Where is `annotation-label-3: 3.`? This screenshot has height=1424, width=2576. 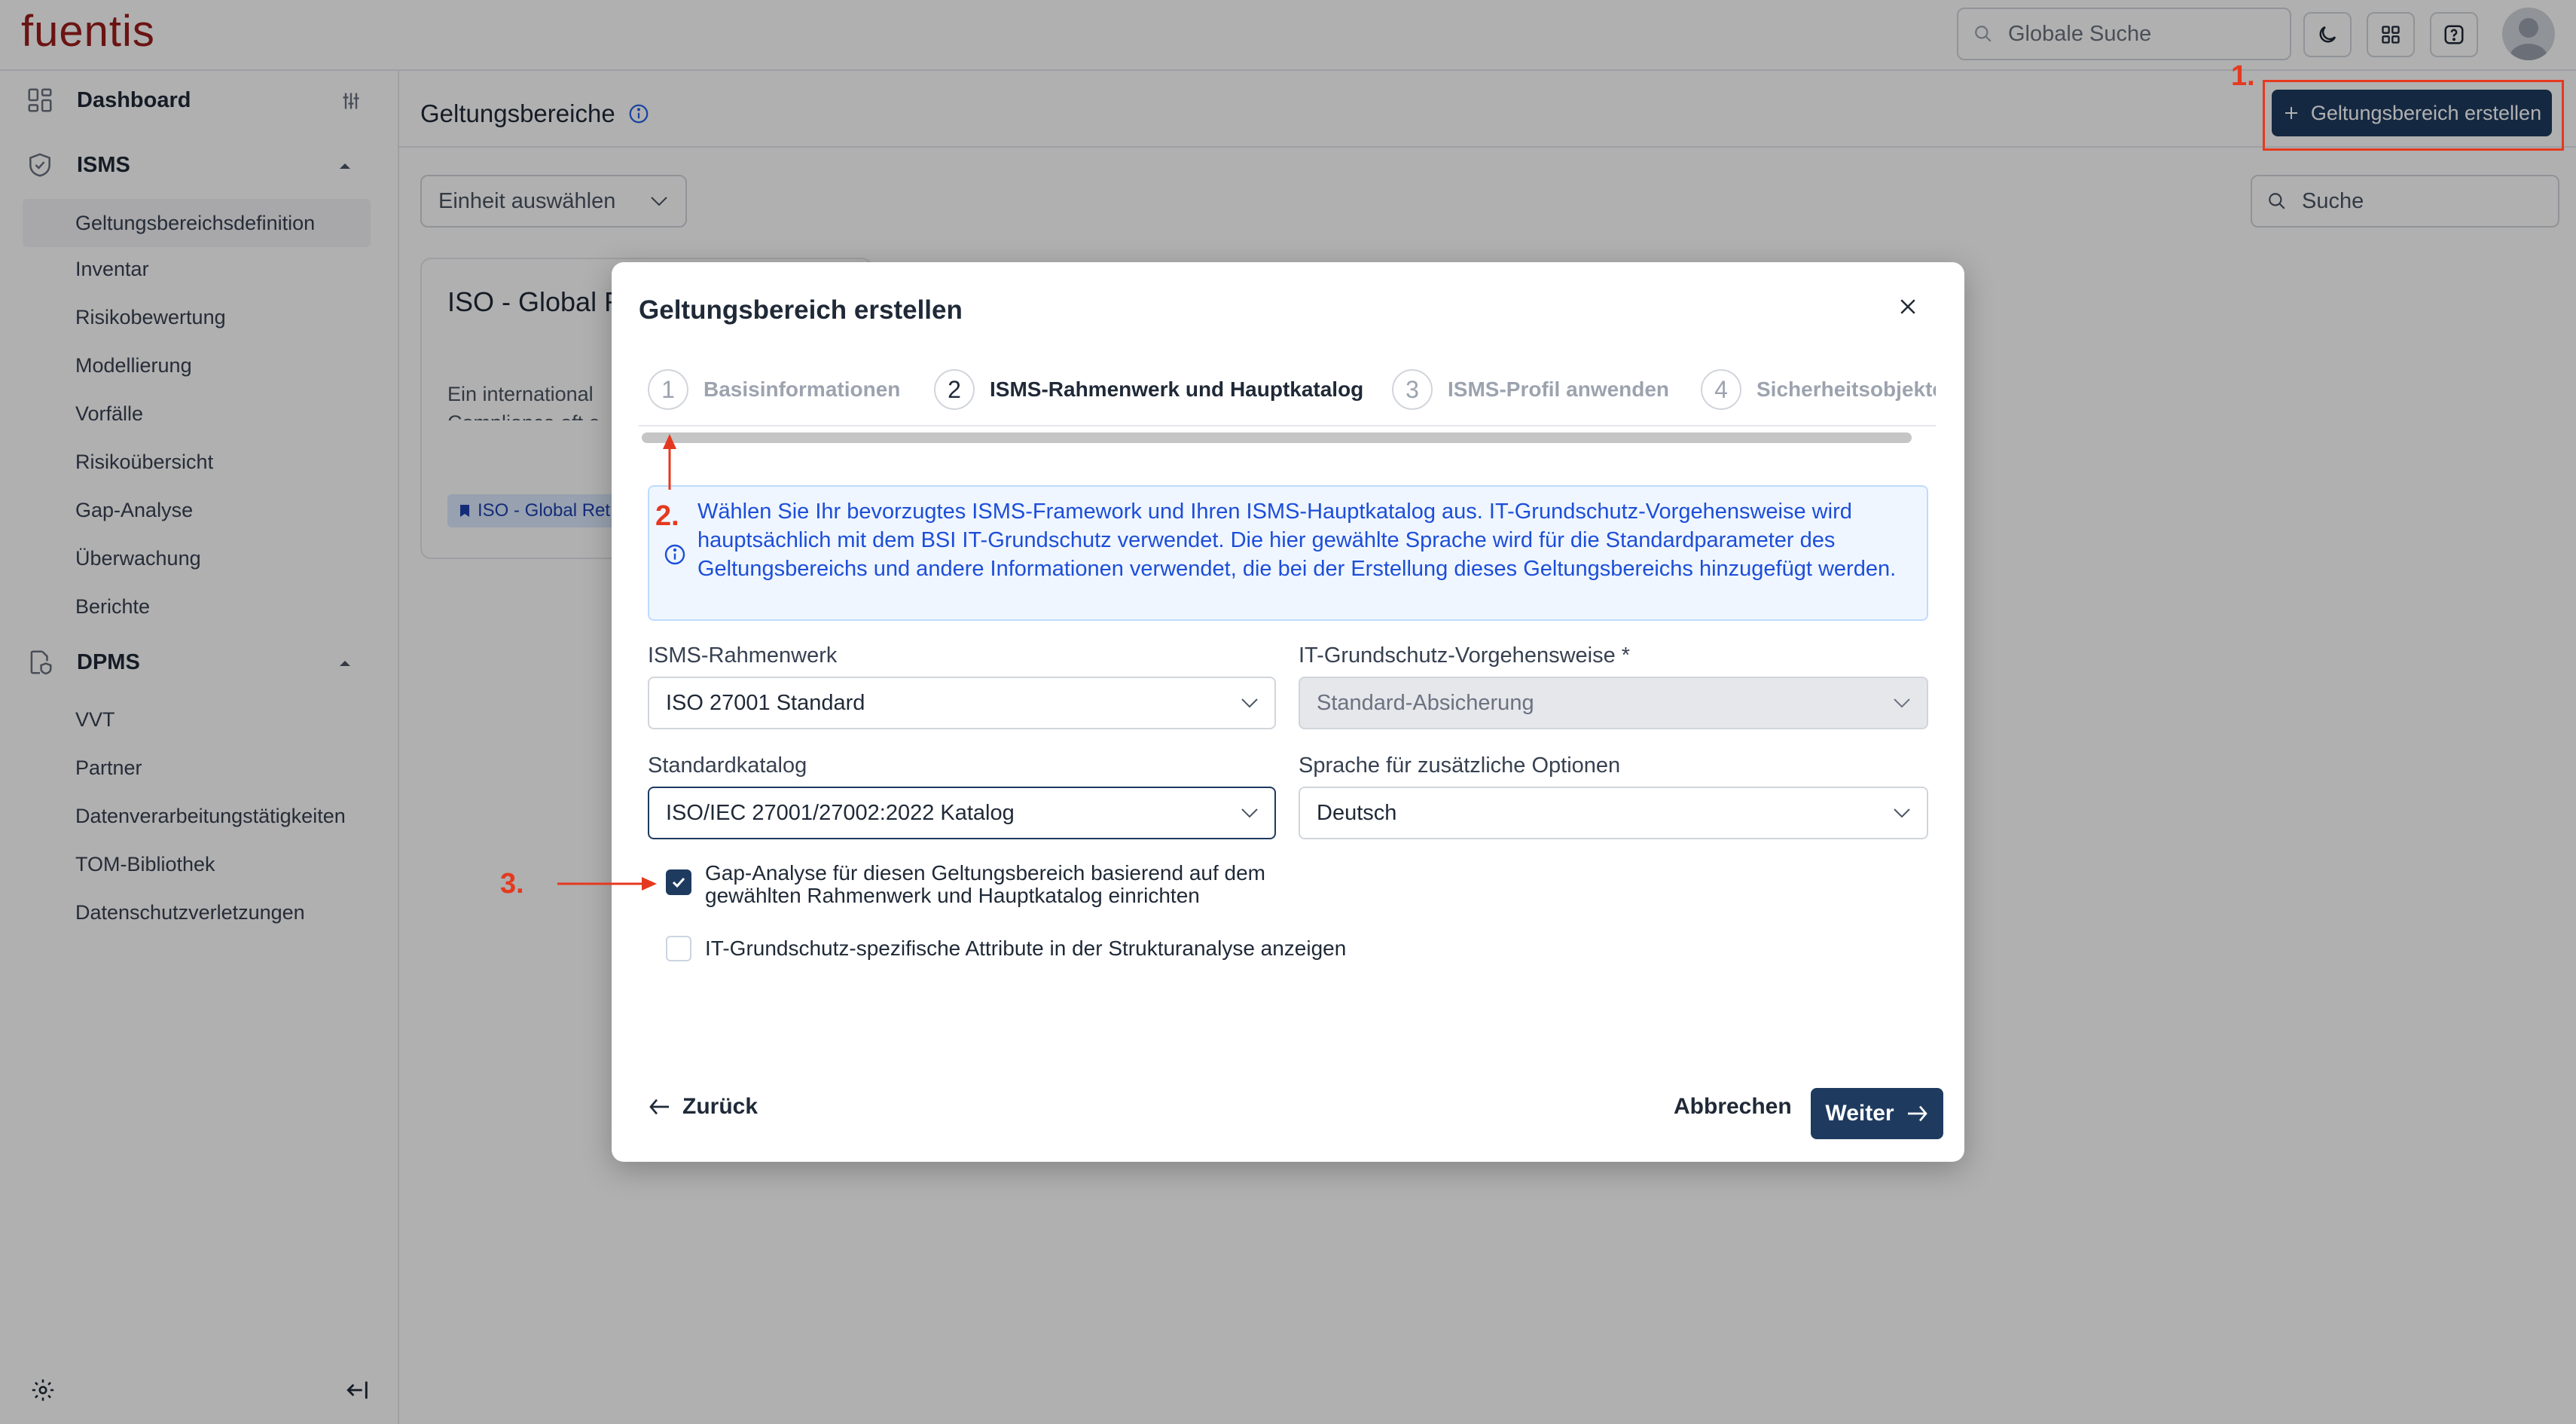 annotation-label-3: 3. is located at coordinates (512, 884).